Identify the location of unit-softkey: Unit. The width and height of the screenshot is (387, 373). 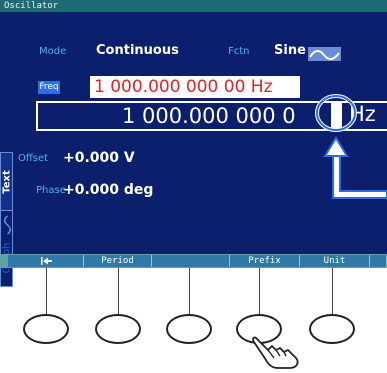
(335, 261).